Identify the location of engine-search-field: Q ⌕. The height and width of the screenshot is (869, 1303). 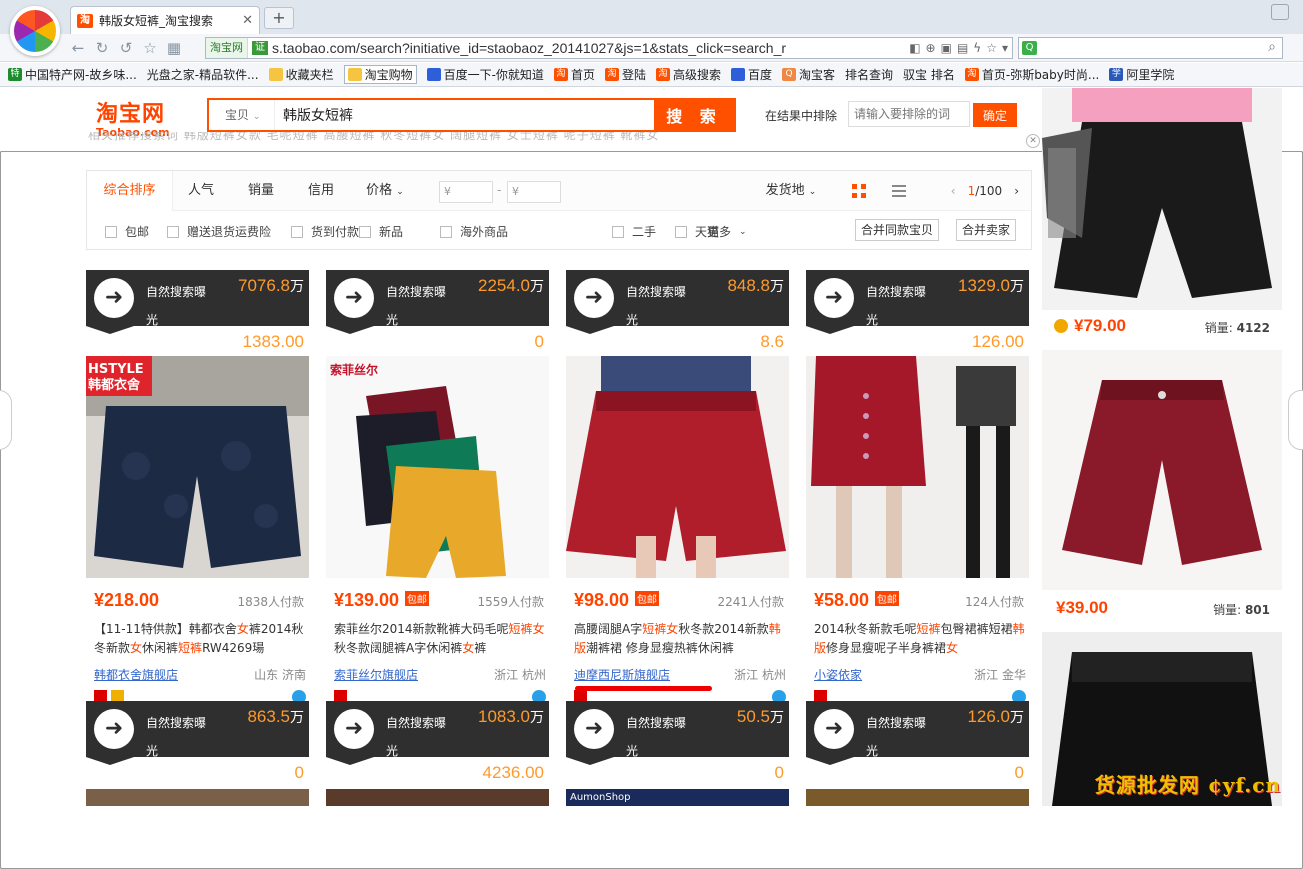
(1150, 48).